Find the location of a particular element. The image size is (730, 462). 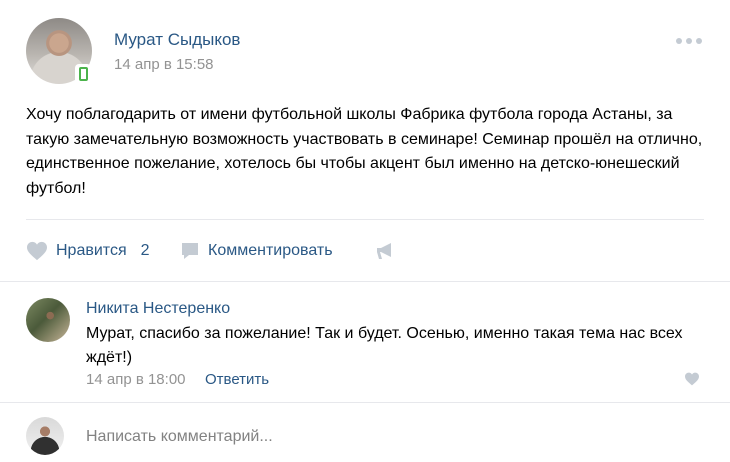

reply-button: Ответить is located at coordinates (237, 379).